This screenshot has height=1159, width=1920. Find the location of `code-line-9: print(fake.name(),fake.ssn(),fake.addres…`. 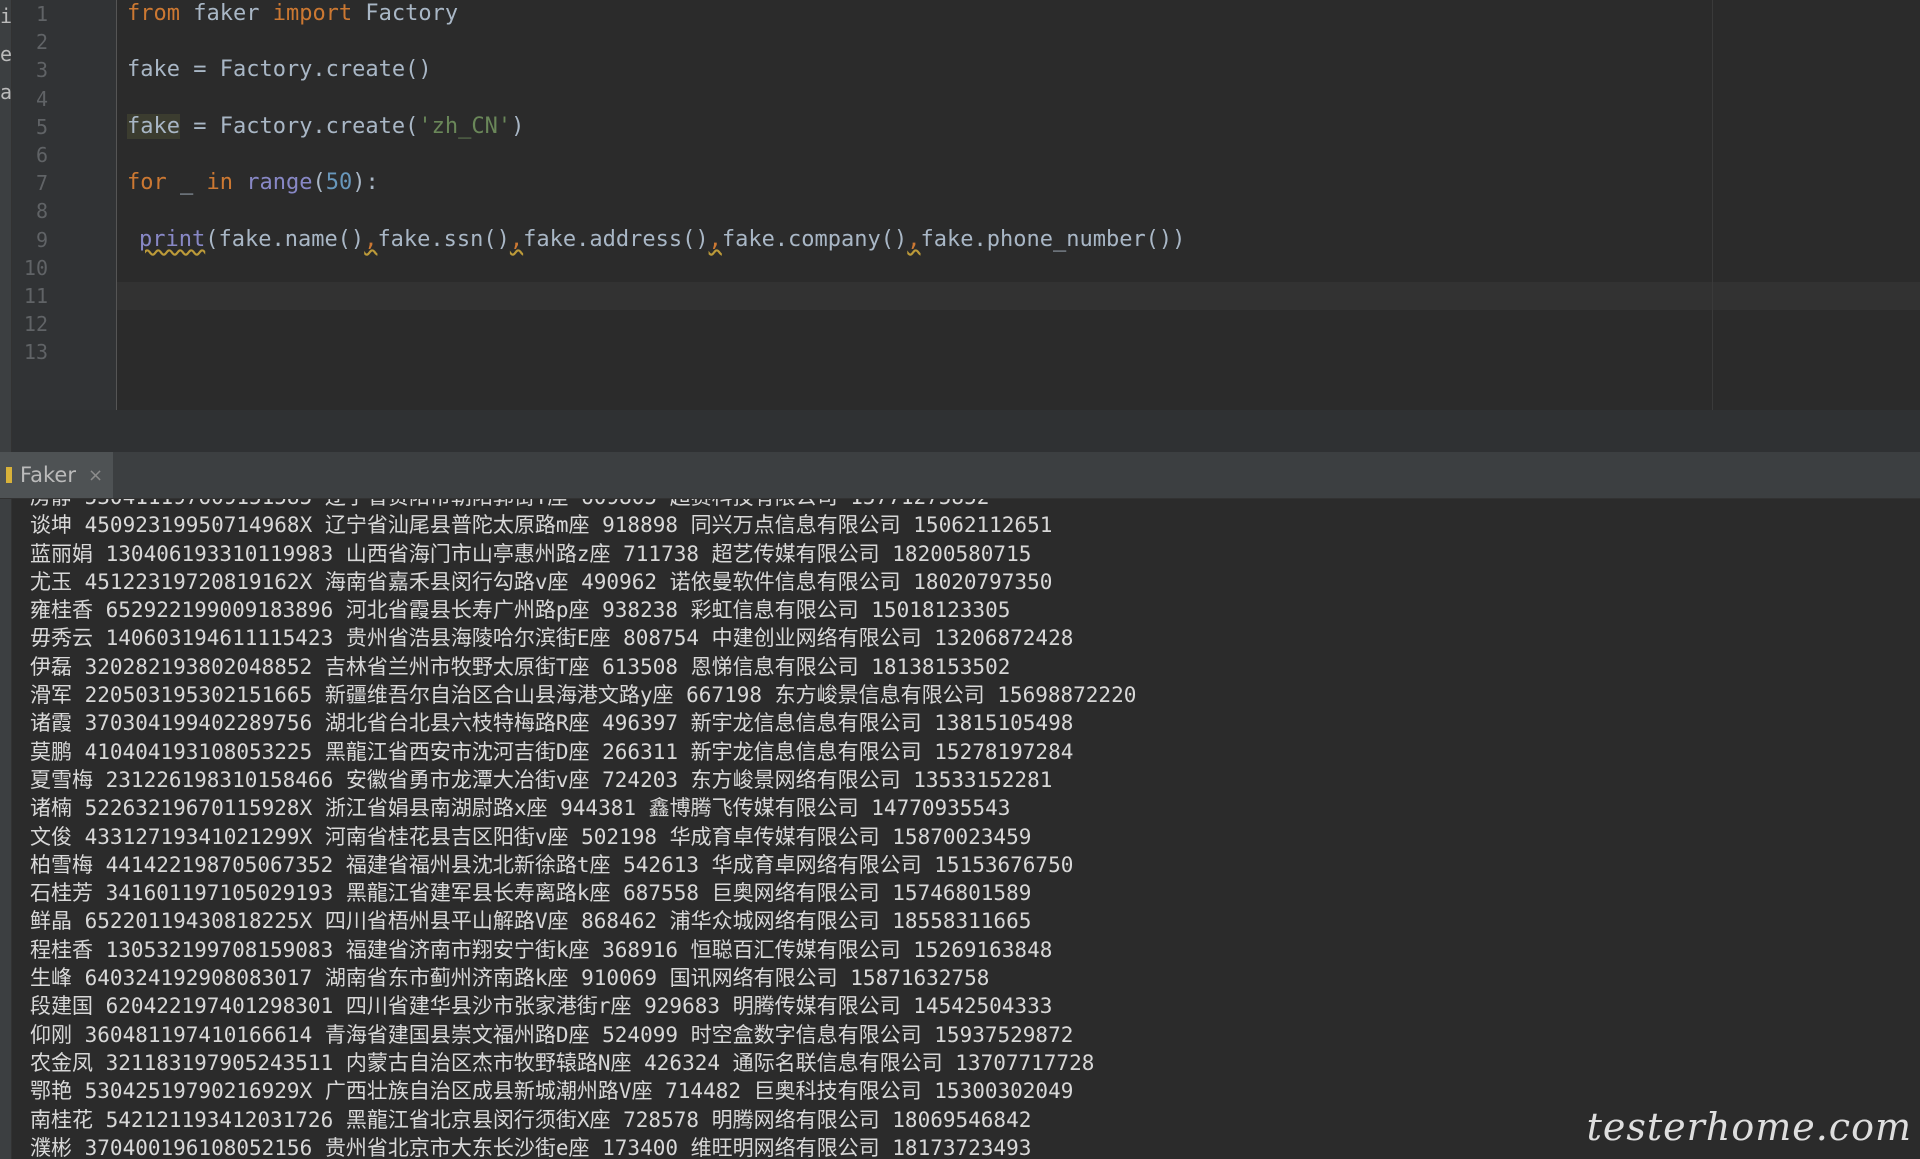

code-line-9: print(fake.name(),fake.ssn(),fake.addres… is located at coordinates (662, 240).